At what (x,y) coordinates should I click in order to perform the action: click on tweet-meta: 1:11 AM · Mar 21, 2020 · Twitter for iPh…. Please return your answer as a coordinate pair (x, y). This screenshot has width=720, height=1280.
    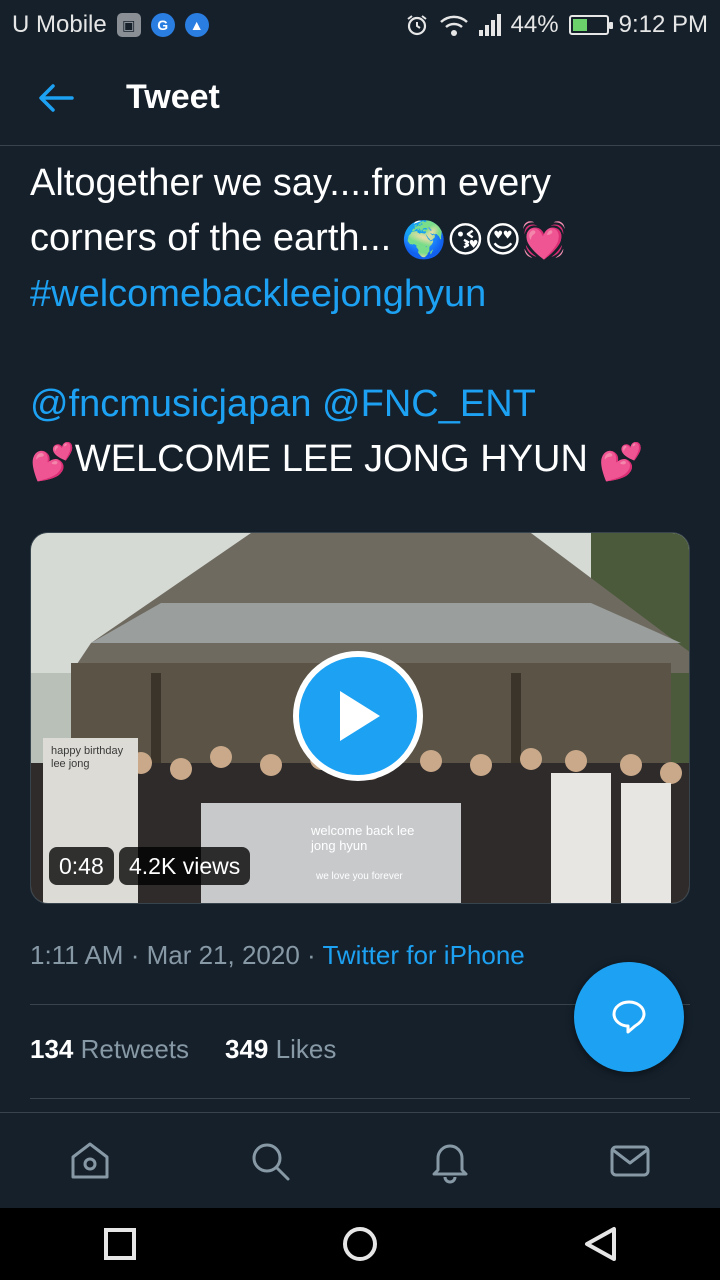
    Looking at the image, I should click on (277, 955).